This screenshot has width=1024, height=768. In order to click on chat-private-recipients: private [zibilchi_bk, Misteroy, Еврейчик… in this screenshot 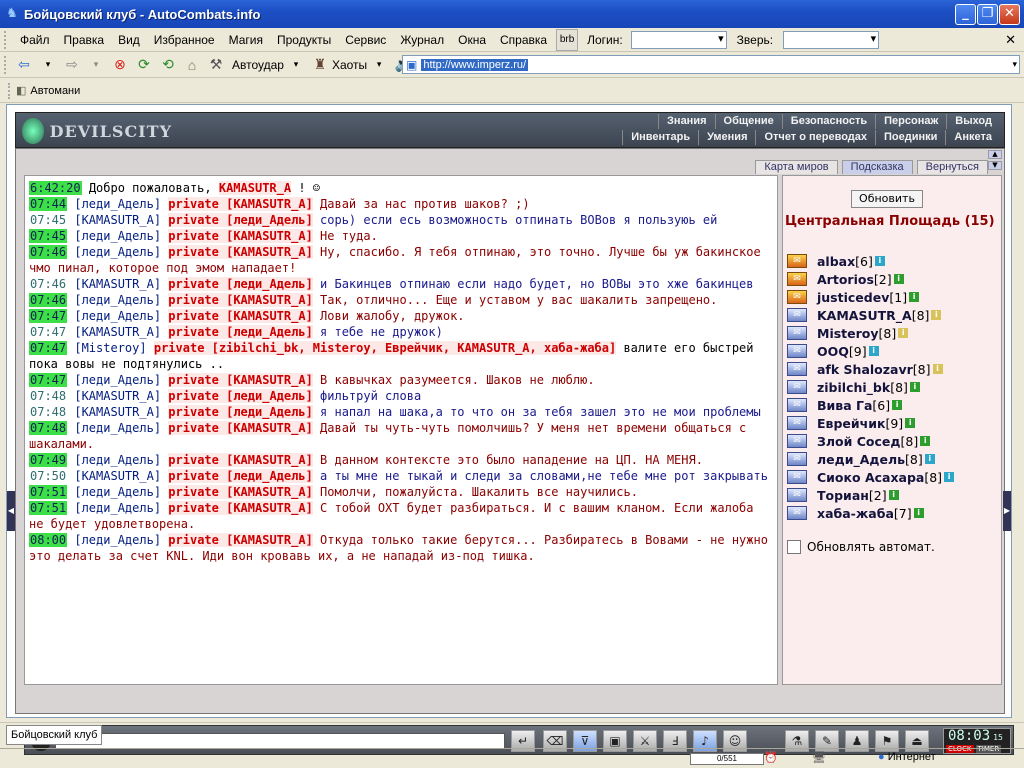, I will do `click(385, 348)`.